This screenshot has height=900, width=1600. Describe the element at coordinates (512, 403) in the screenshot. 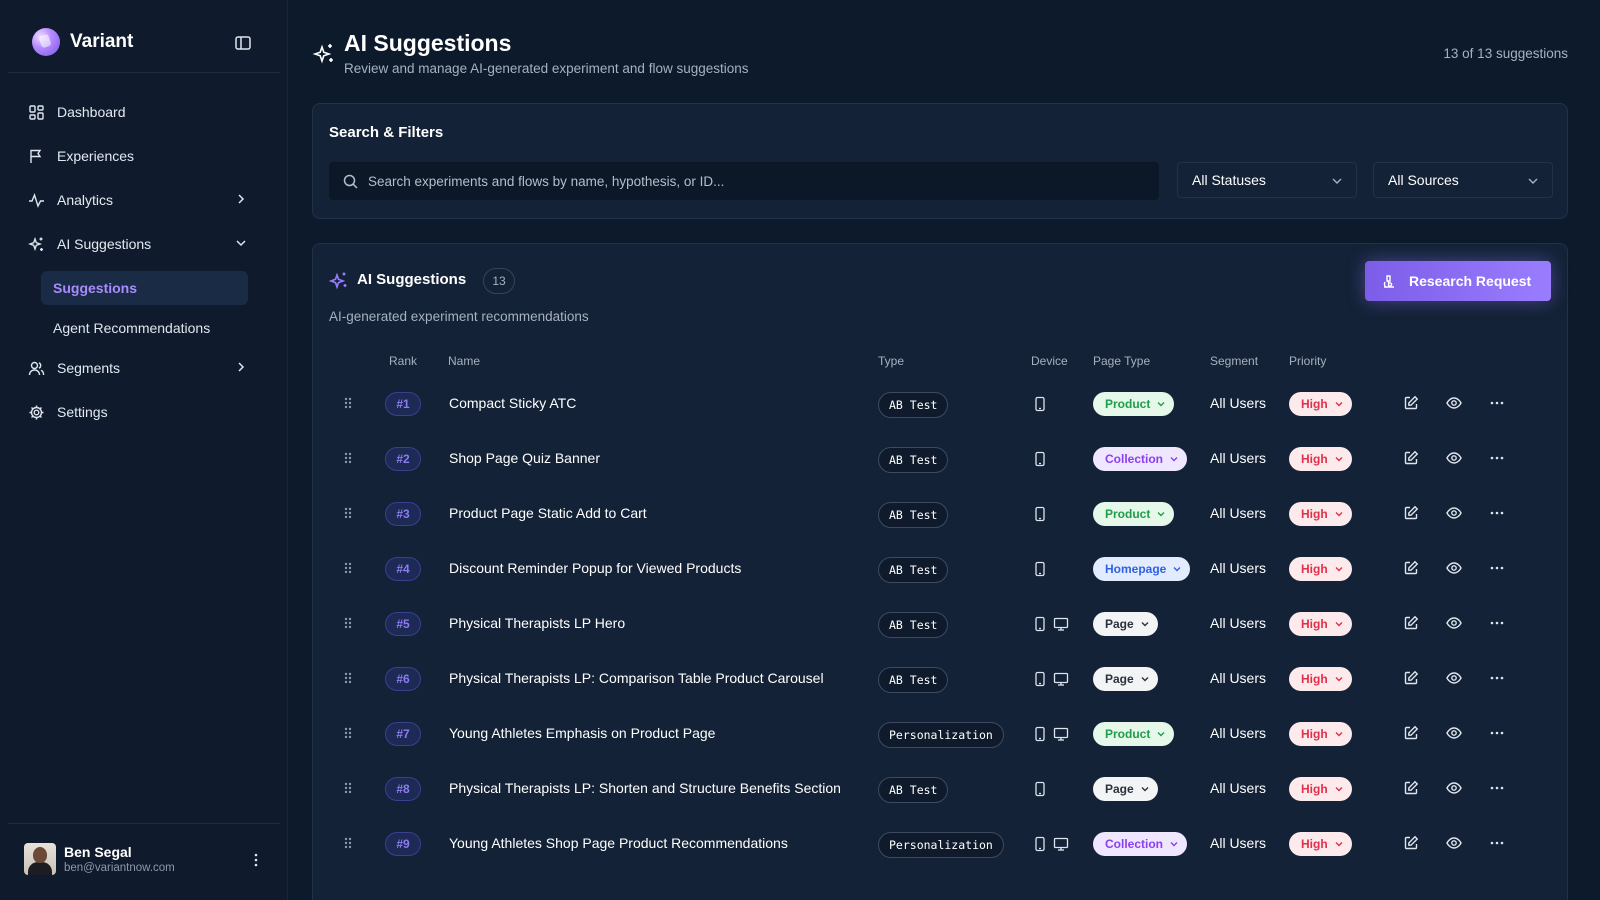

I see `suggestion-name: Compact Sticky ATC` at that location.